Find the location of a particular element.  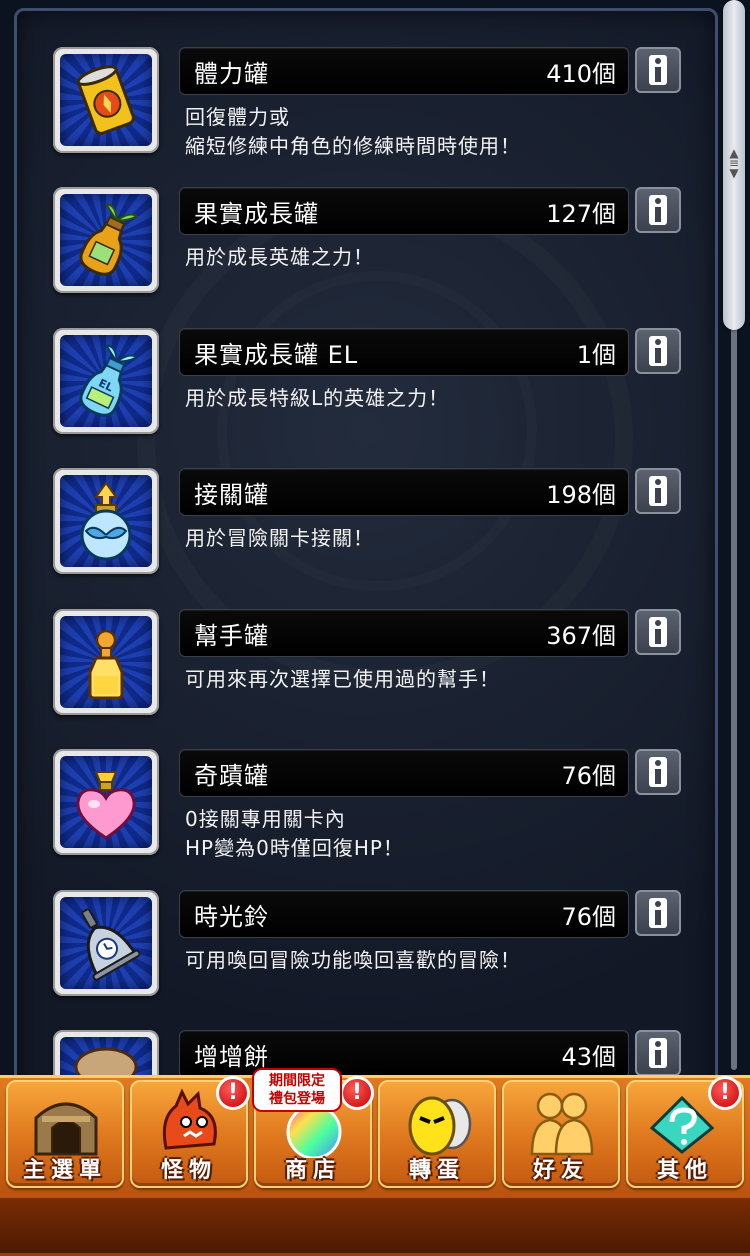

item-count: 127個 is located at coordinates (581, 214).